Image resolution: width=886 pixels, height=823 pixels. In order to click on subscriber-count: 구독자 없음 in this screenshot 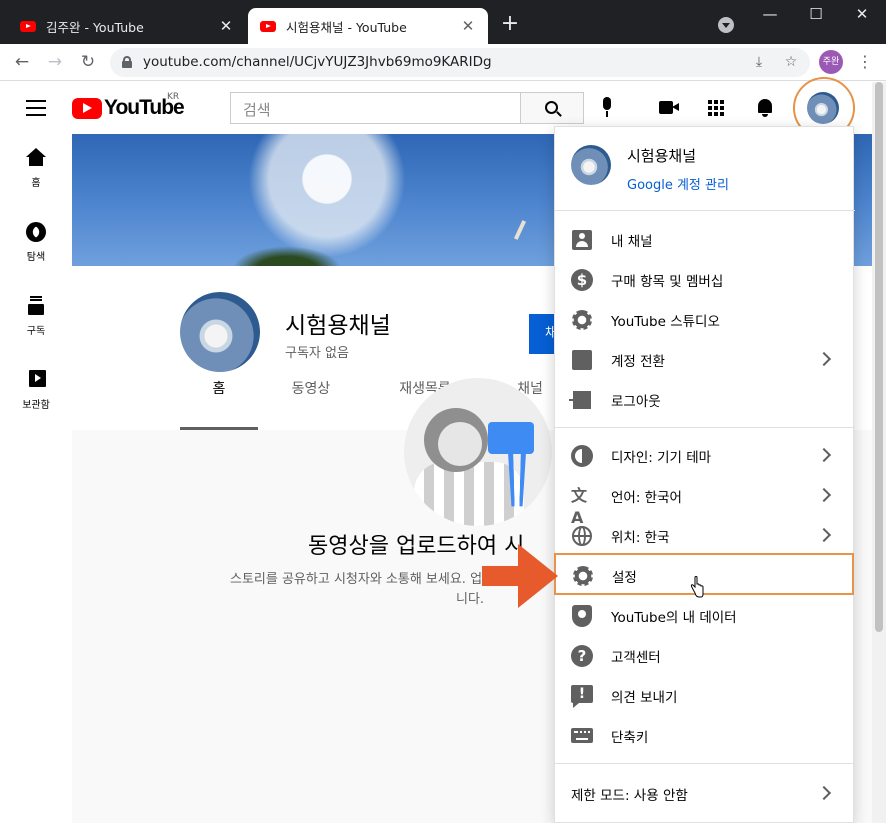, I will do `click(317, 353)`.